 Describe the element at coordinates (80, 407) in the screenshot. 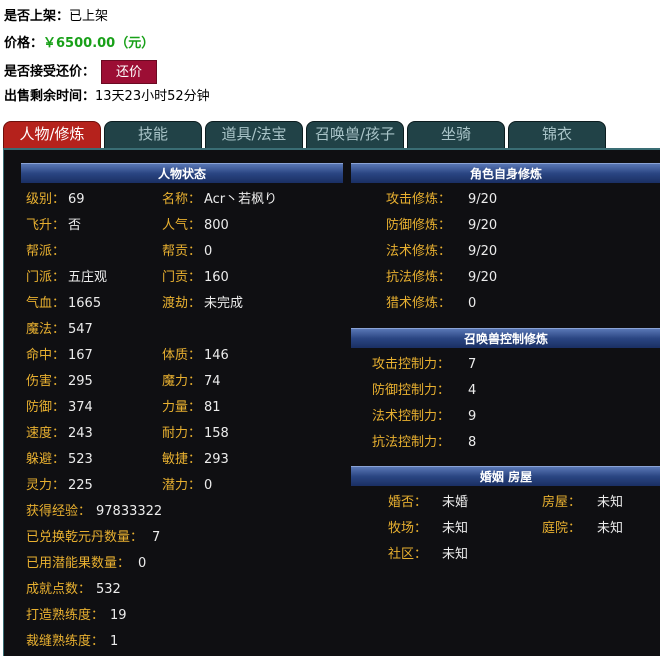

I see `defense-value: 374` at that location.